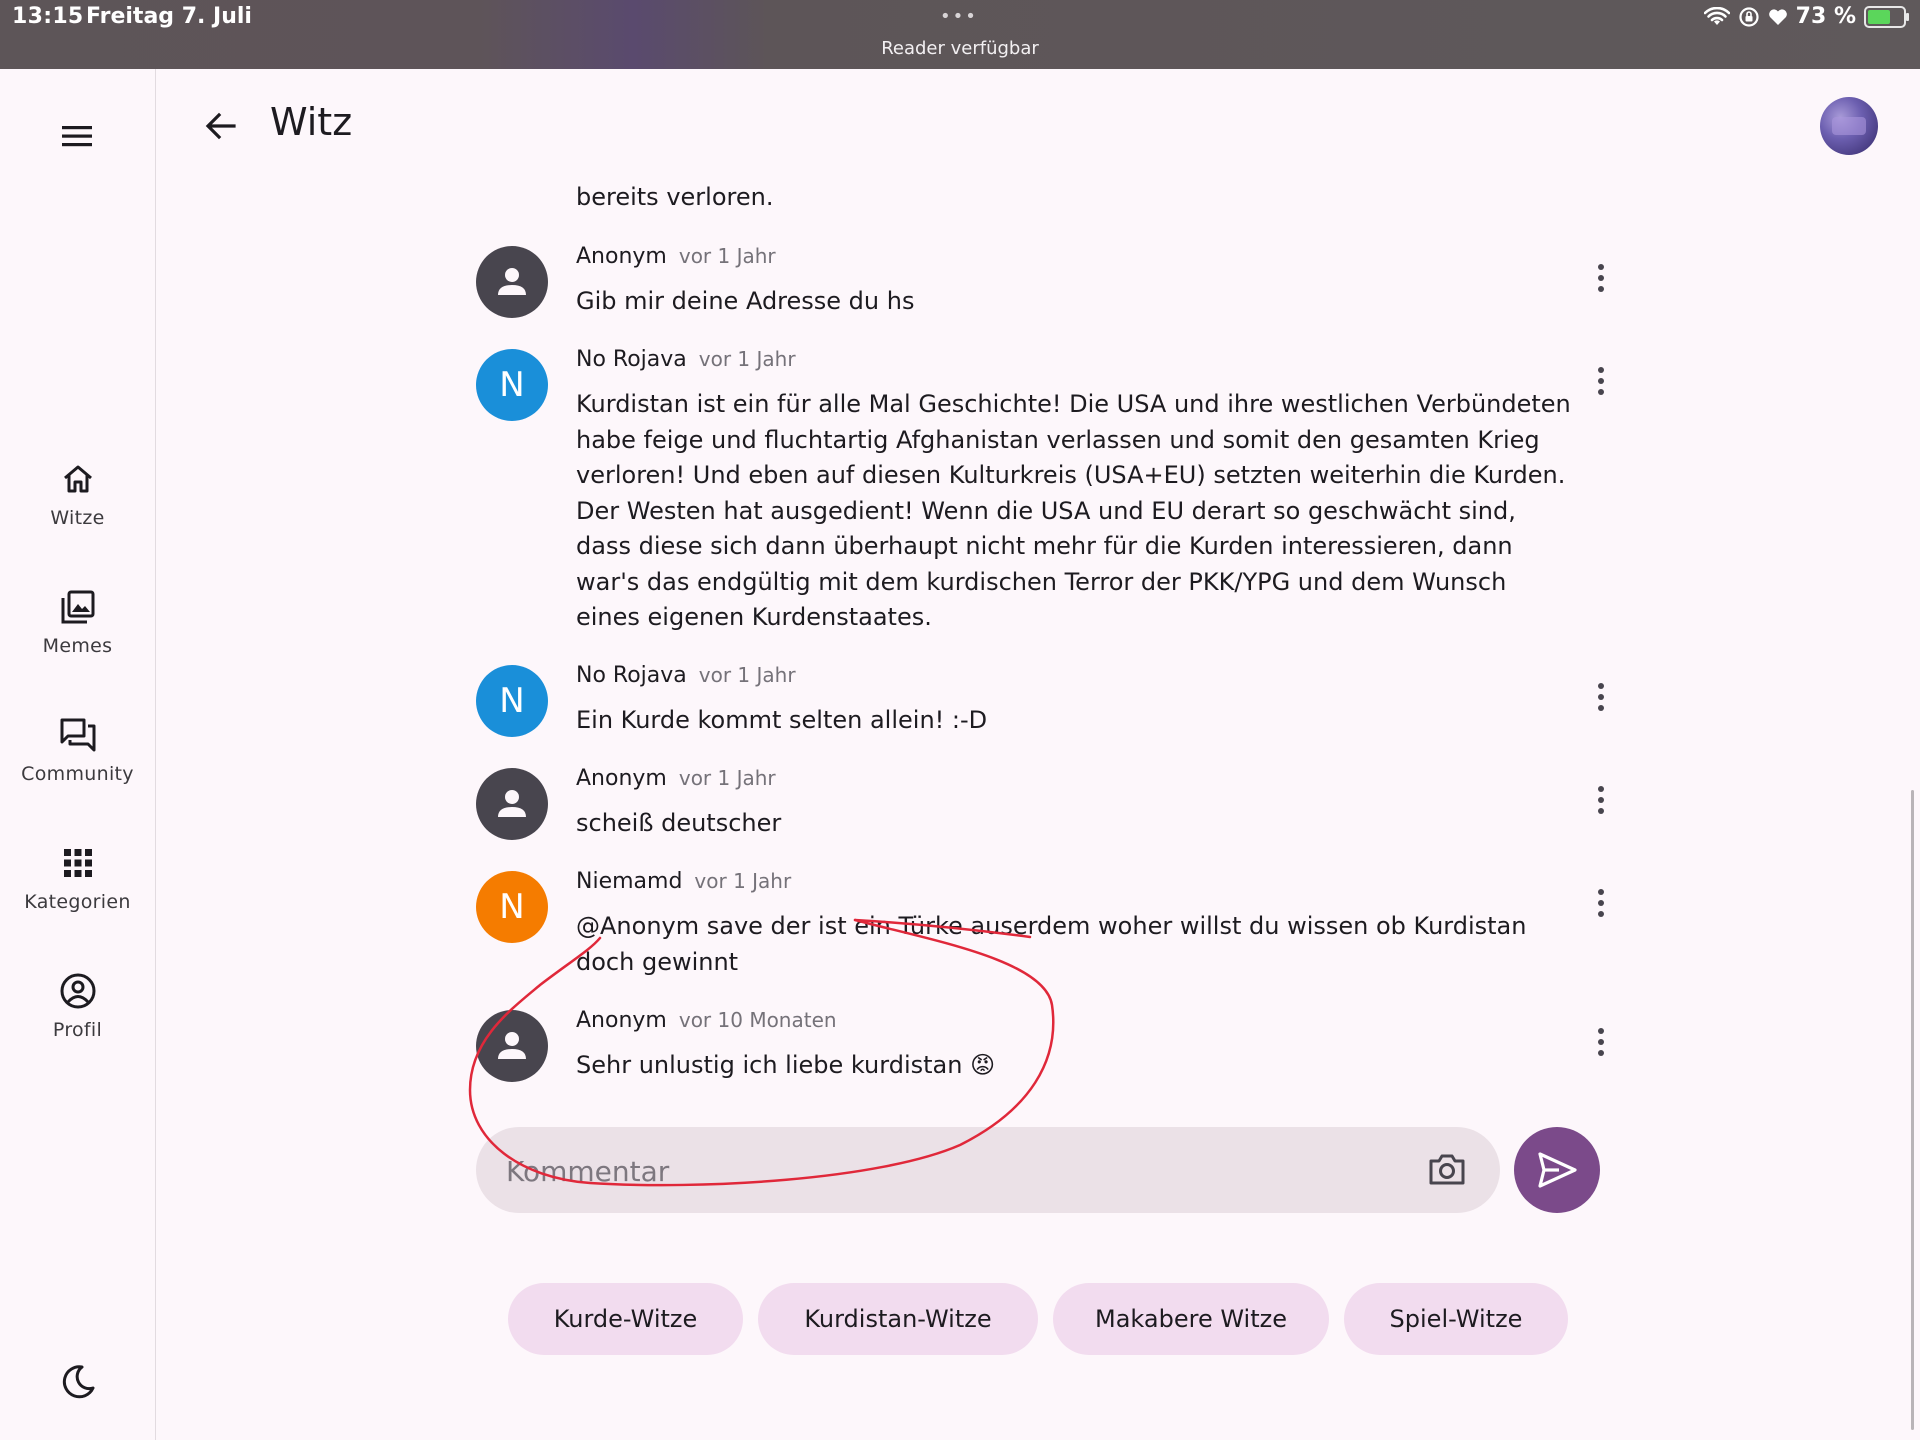 Image resolution: width=1920 pixels, height=1440 pixels. Describe the element at coordinates (1849, 126) in the screenshot. I see `user-avatar-button` at that location.